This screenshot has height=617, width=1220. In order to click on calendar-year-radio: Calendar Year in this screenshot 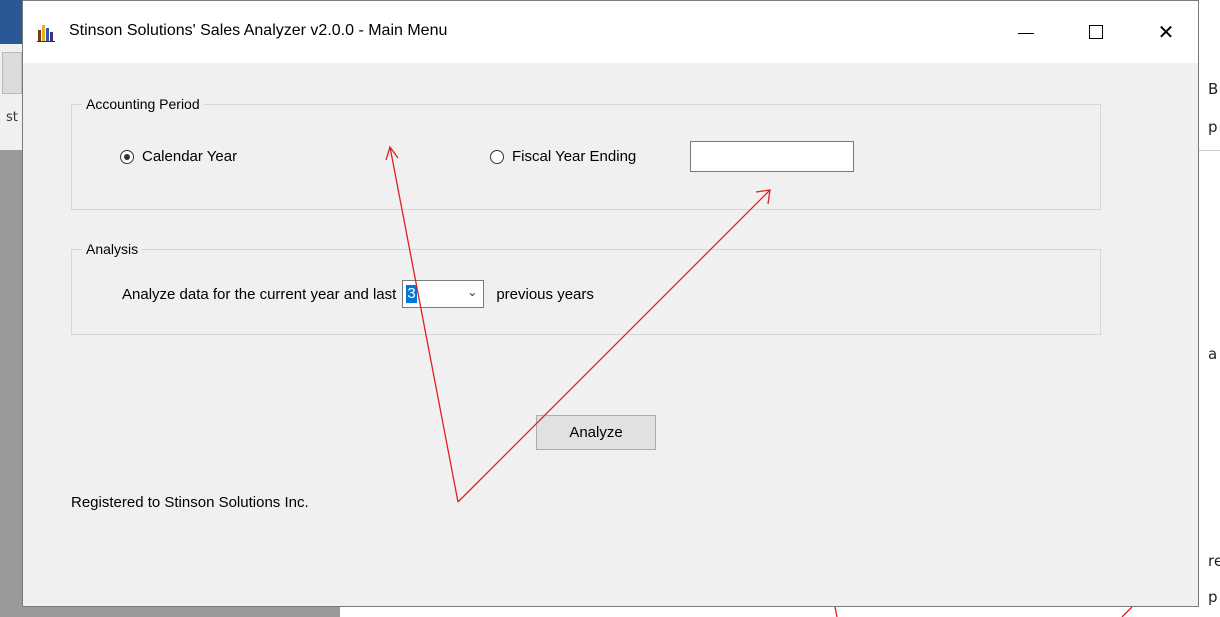, I will do `click(178, 156)`.